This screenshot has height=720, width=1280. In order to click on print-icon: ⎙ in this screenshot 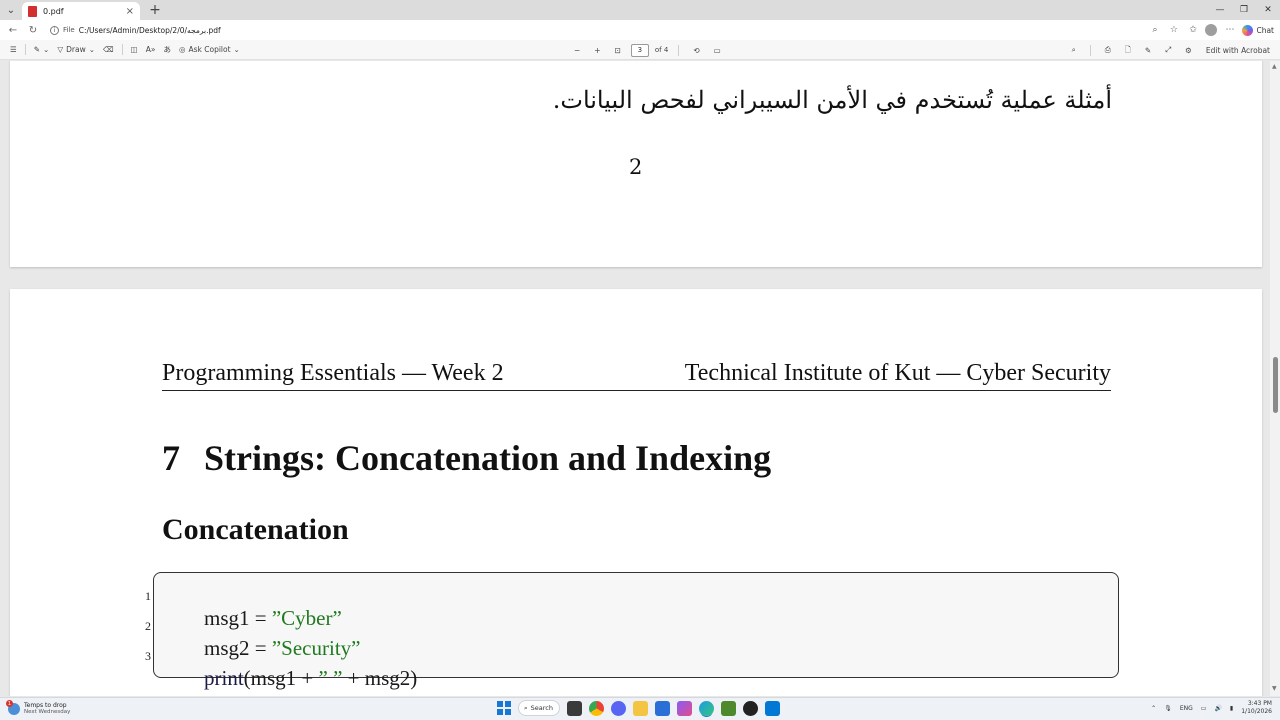, I will do `click(1108, 50)`.